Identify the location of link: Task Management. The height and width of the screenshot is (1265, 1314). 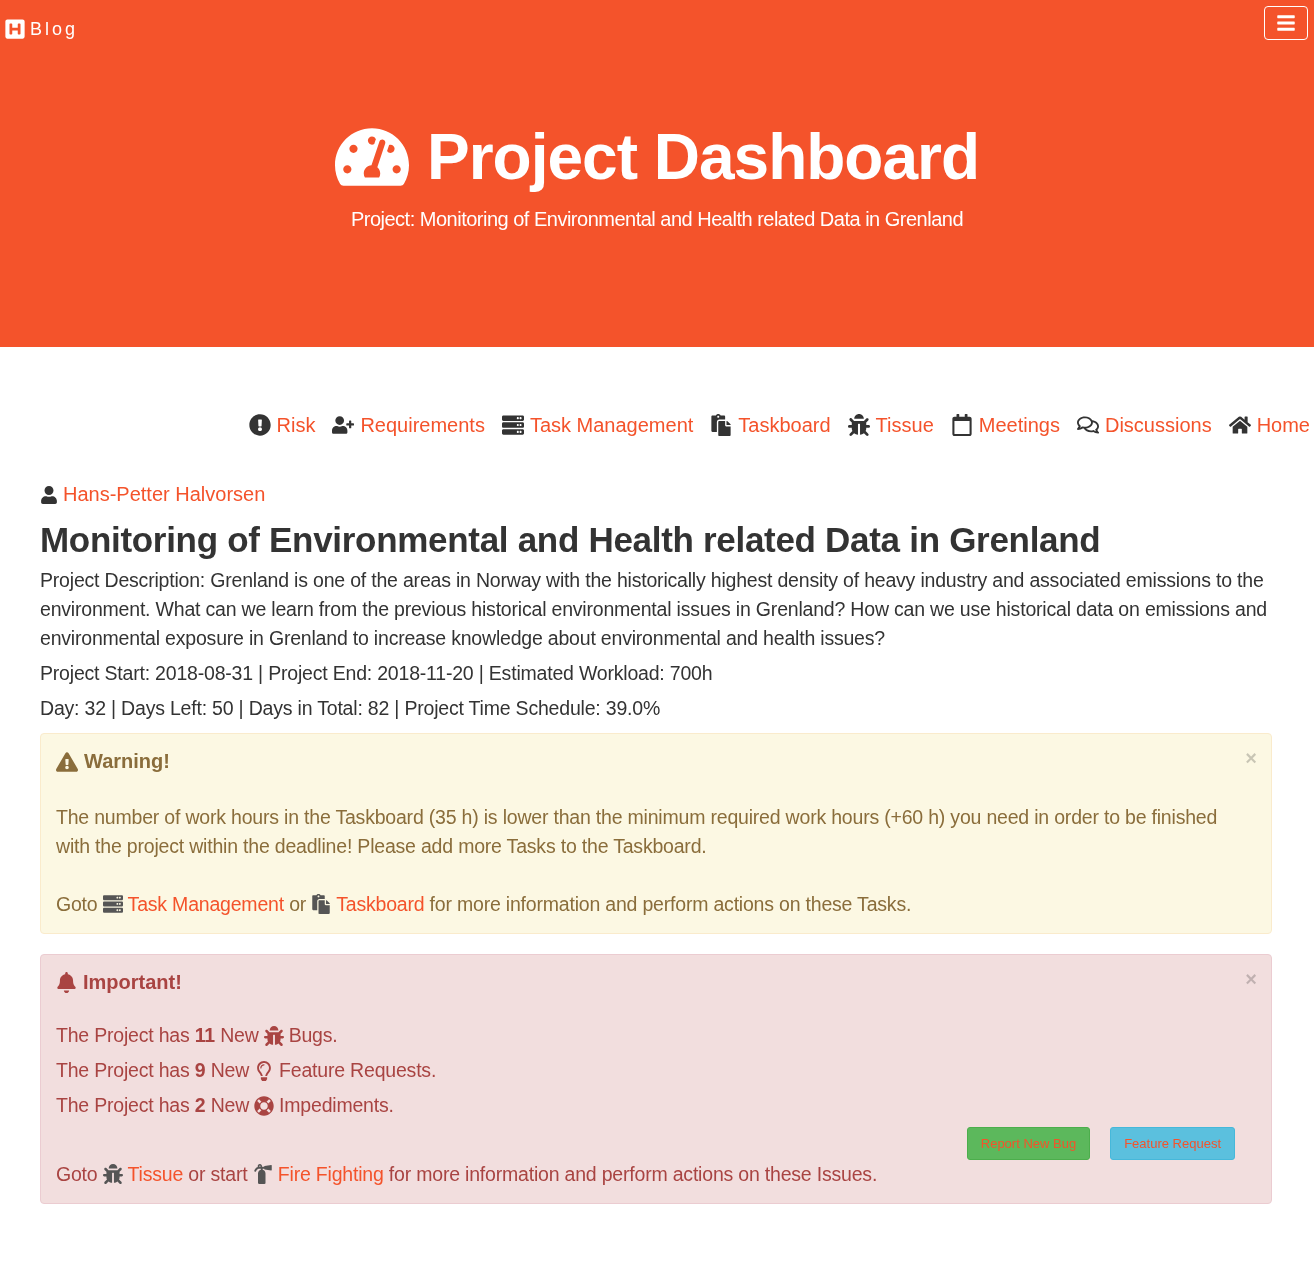
(205, 904).